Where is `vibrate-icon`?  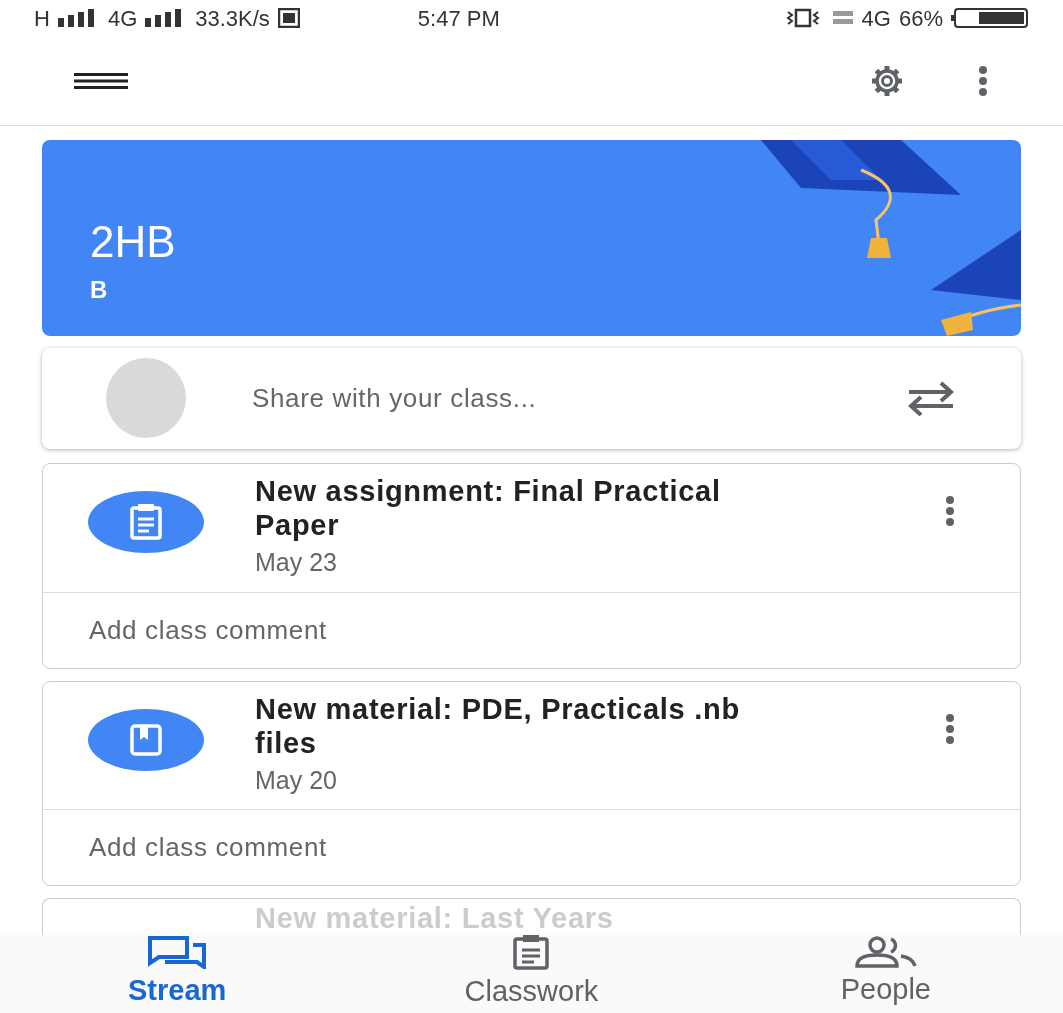 vibrate-icon is located at coordinates (802, 18).